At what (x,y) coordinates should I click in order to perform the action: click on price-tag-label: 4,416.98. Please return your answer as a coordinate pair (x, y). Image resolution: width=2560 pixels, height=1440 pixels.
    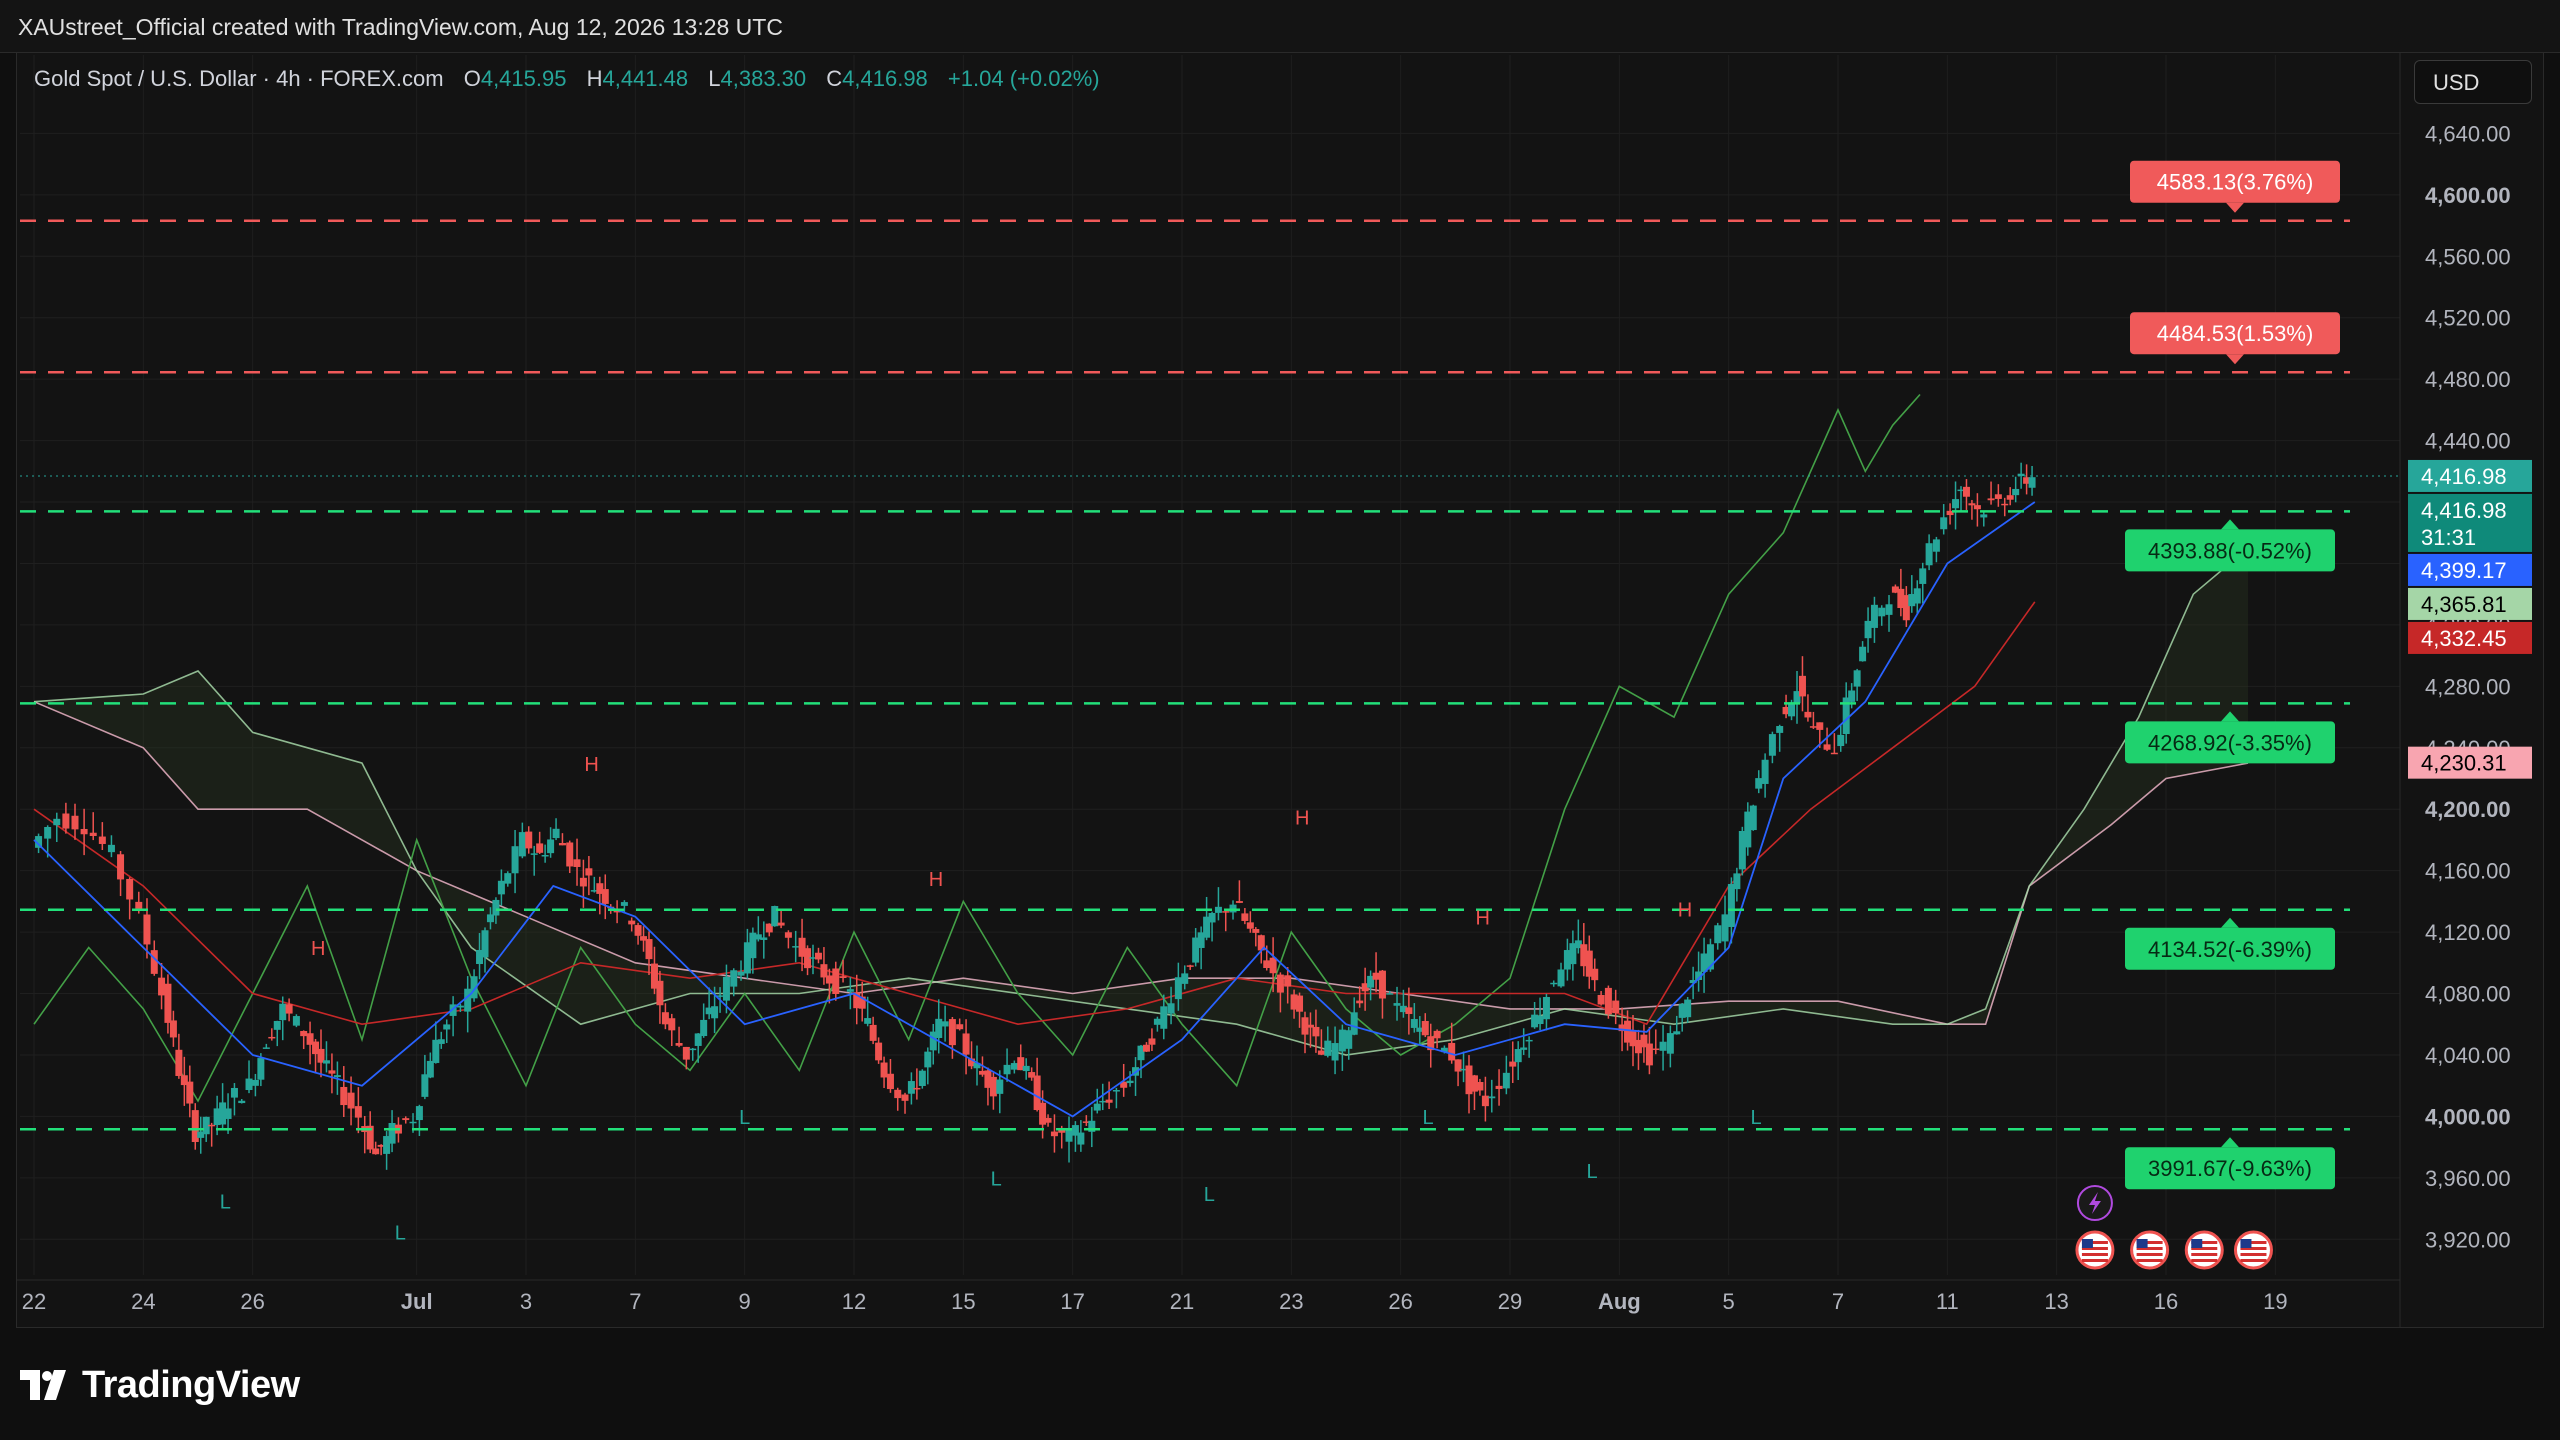
    Looking at the image, I should click on (2464, 510).